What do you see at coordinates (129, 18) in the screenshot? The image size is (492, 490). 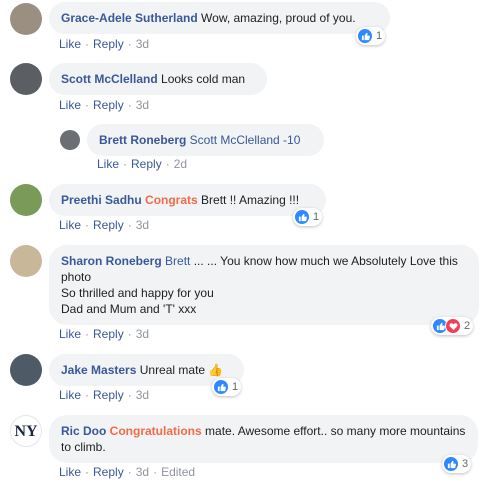 I see `commenter-name: Grace-Adele Sutherland` at bounding box center [129, 18].